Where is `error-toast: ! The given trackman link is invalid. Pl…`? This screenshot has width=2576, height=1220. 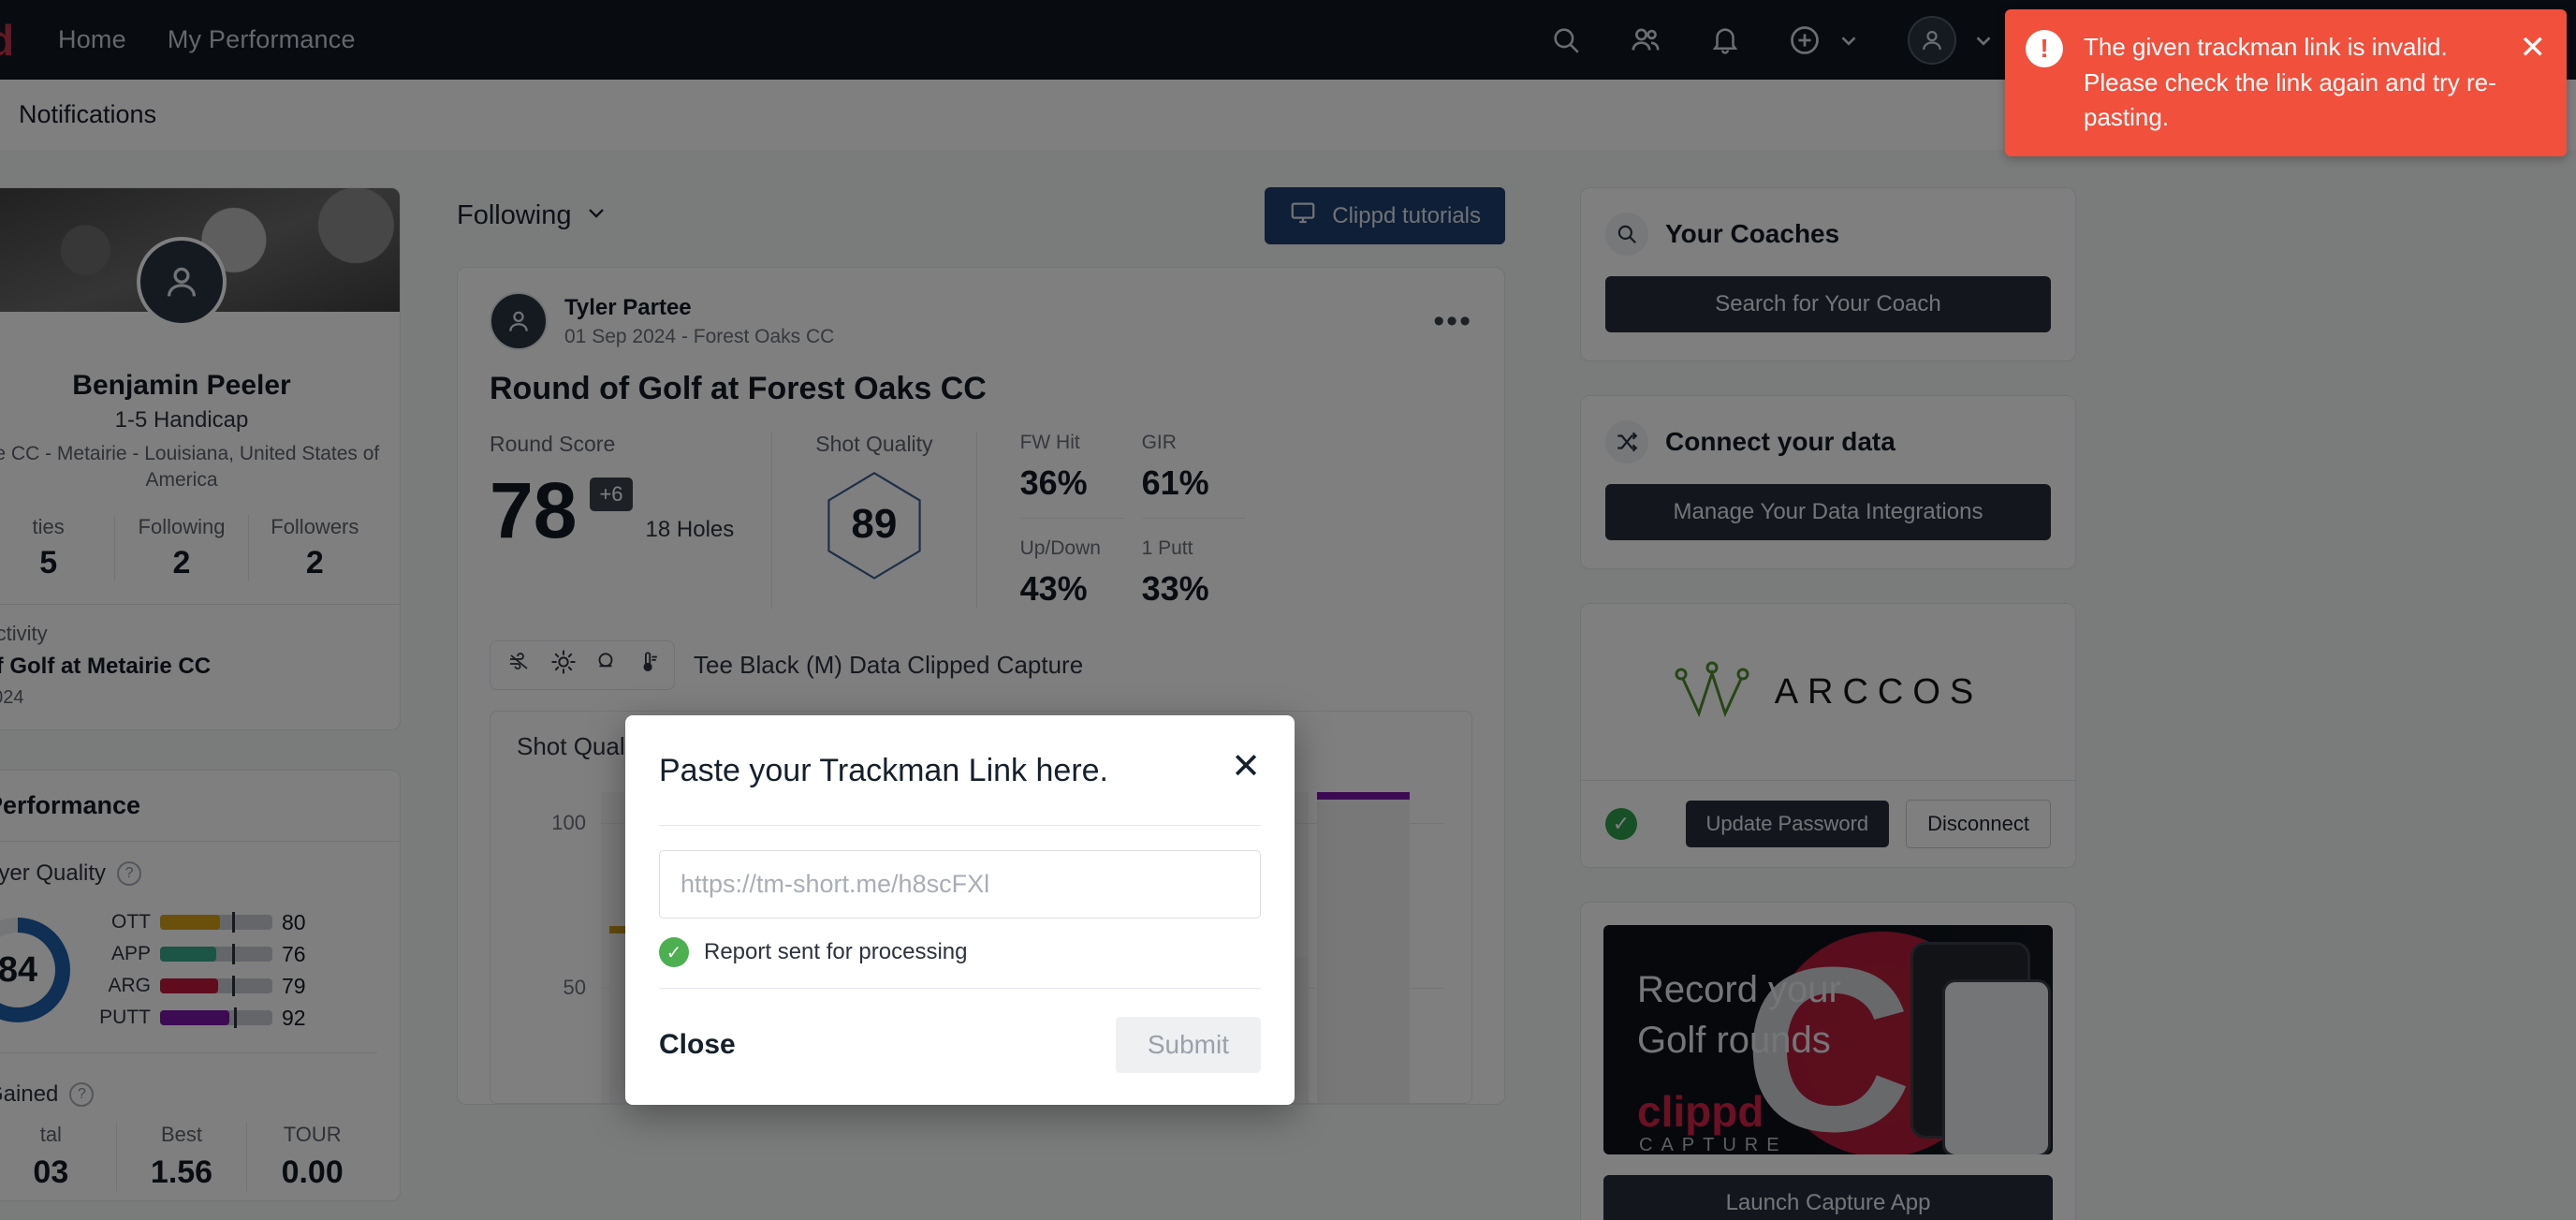
error-toast: ! The given trackman link is invalid. Pl… is located at coordinates (2286, 83).